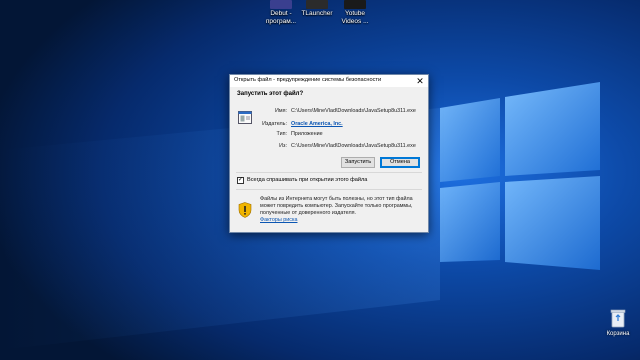 The height and width of the screenshot is (360, 640). What do you see at coordinates (245, 210) in the screenshot?
I see `shield-warning-icon` at bounding box center [245, 210].